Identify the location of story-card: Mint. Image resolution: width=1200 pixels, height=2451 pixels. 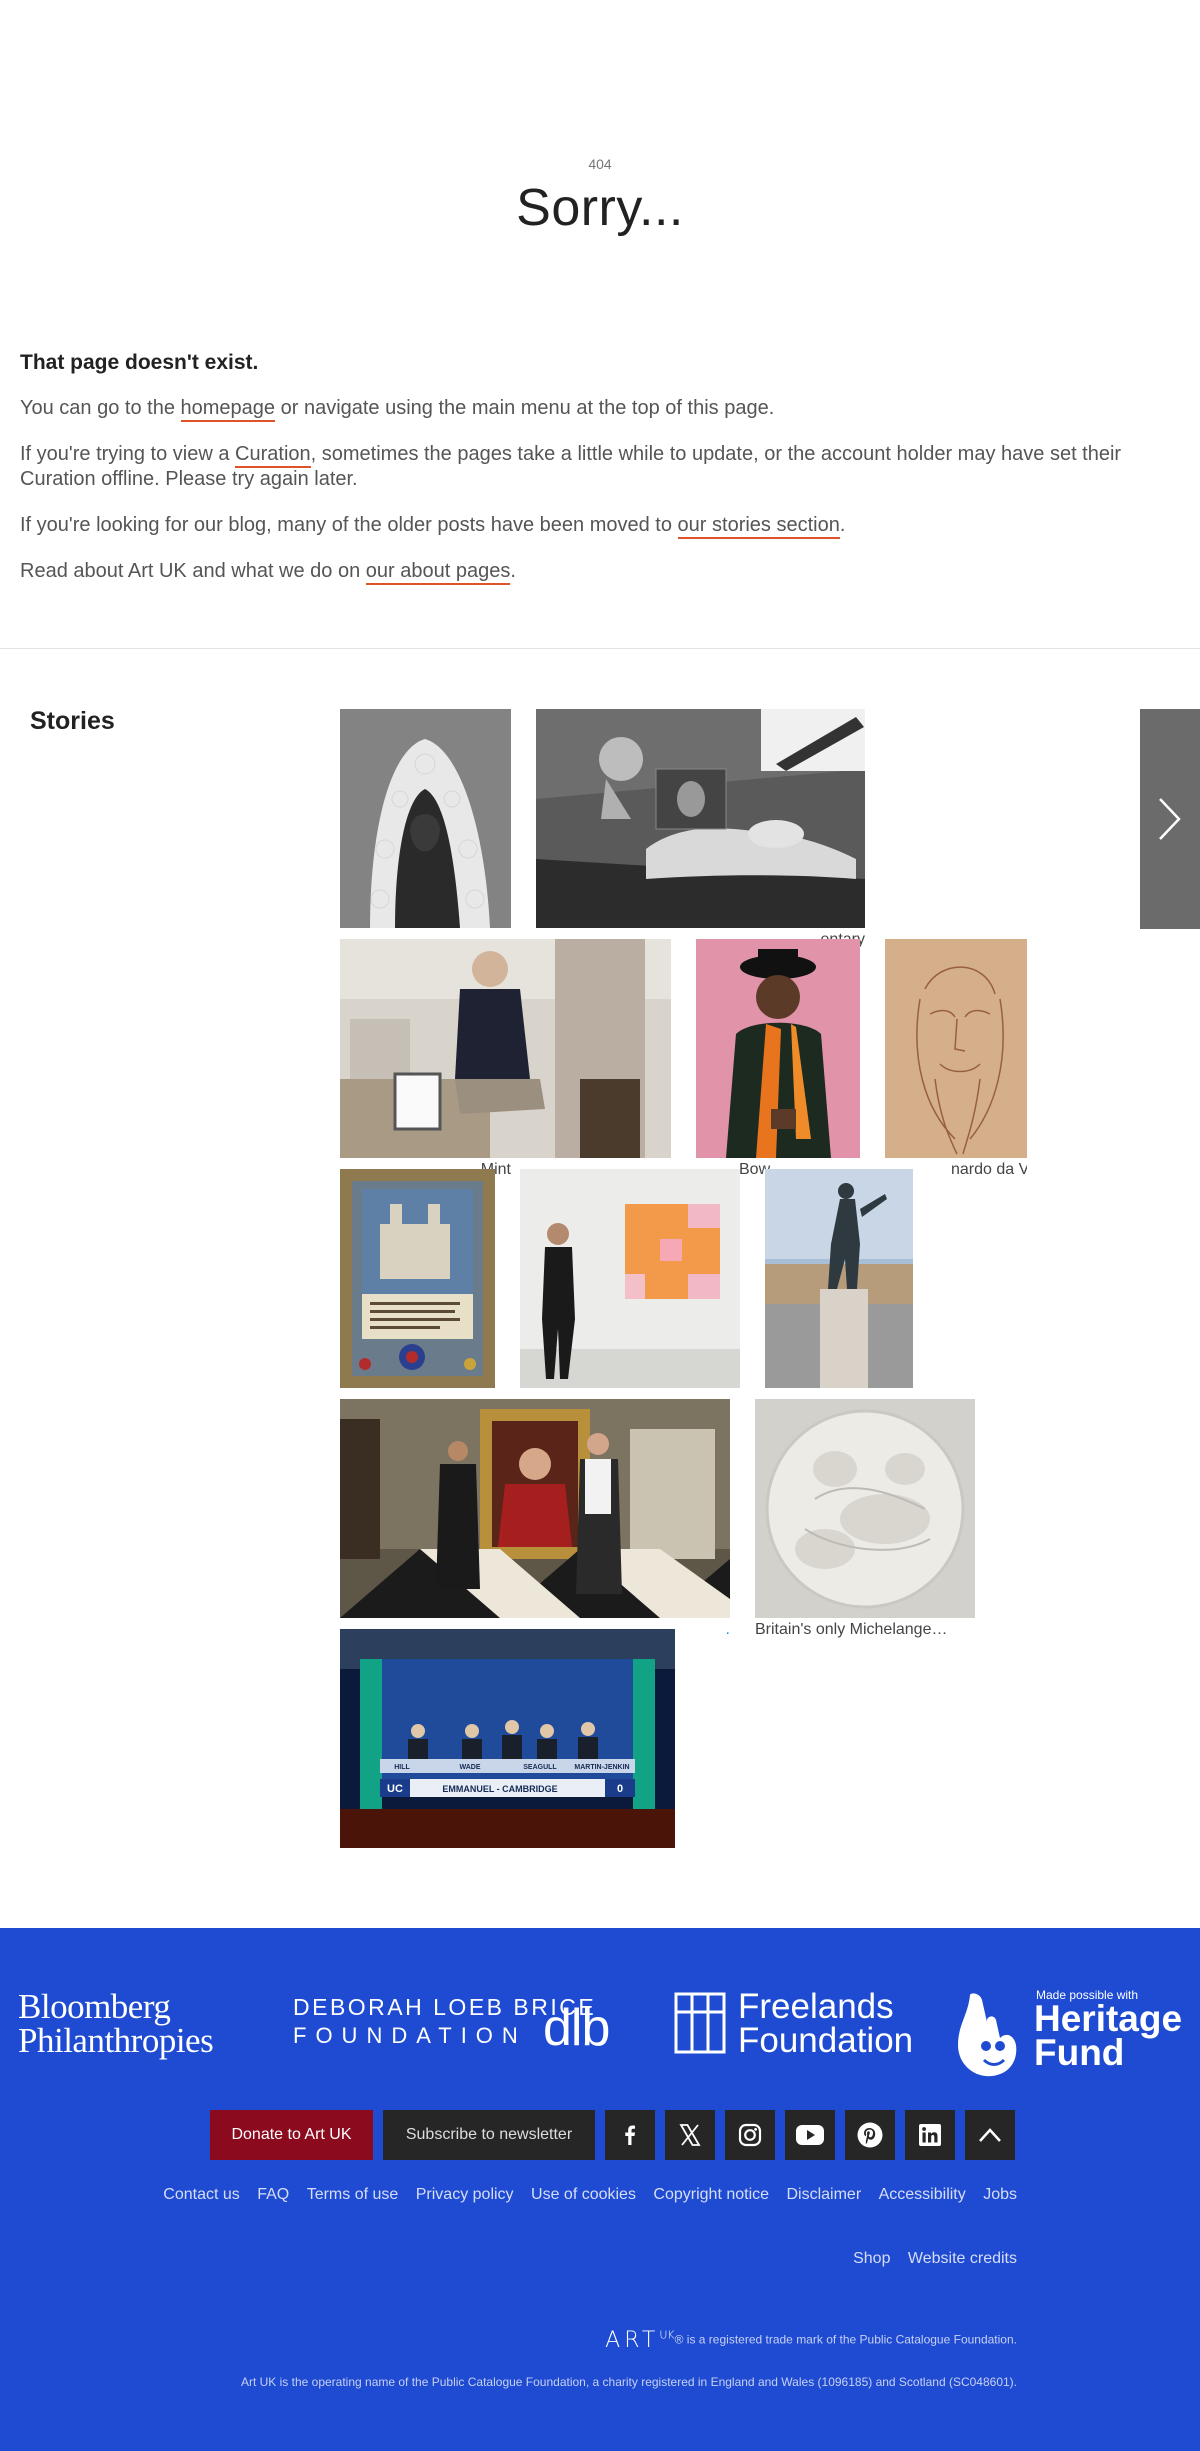
(505, 1064).